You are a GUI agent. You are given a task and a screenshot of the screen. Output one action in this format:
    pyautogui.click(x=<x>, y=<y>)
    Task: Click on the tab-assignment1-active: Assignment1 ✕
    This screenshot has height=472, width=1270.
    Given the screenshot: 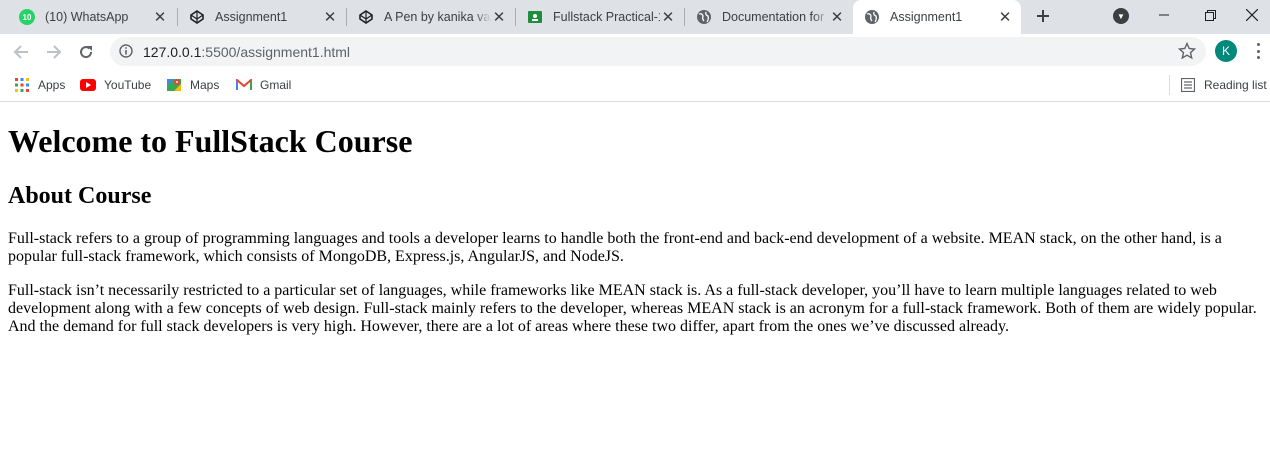 What is the action you would take?
    pyautogui.click(x=937, y=17)
    